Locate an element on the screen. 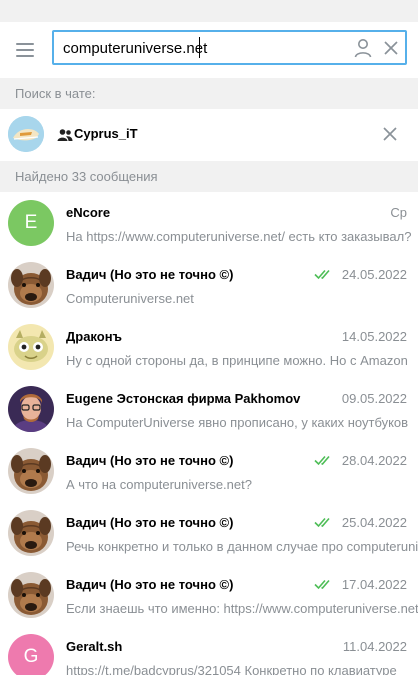 This screenshot has width=418, height=675. avatar: E is located at coordinates (31, 223).